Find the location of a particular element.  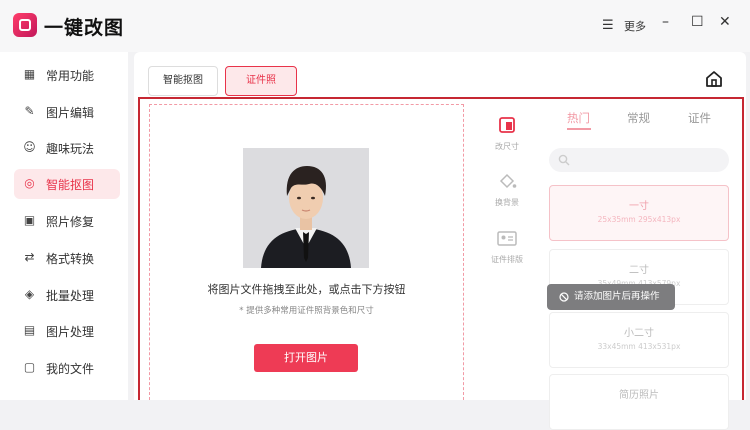

sidebar-item-batch: ◈ 批量处理 is located at coordinates (67, 295).